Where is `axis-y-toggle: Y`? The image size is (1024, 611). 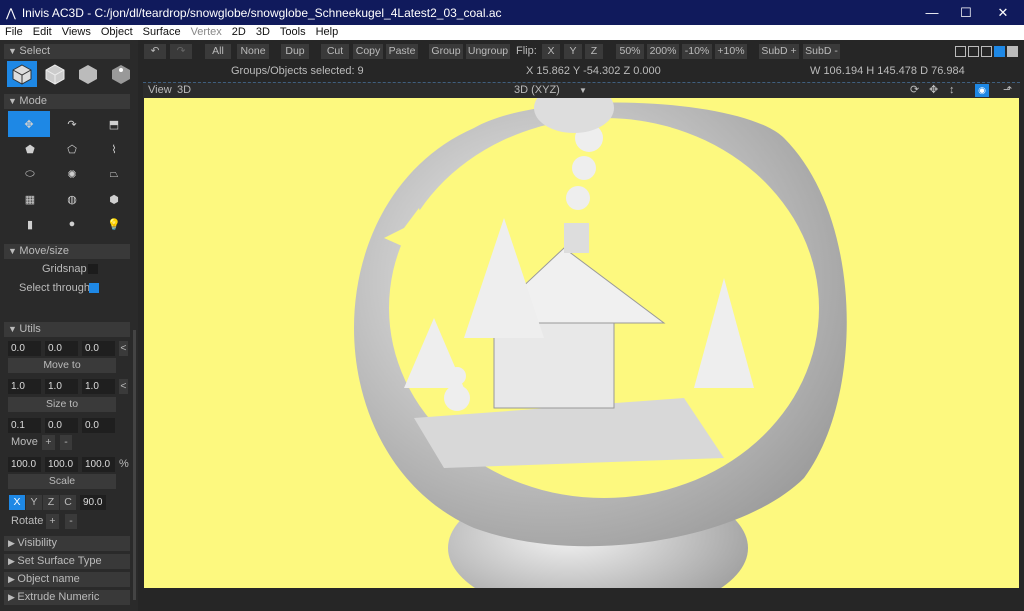 axis-y-toggle: Y is located at coordinates (34, 502).